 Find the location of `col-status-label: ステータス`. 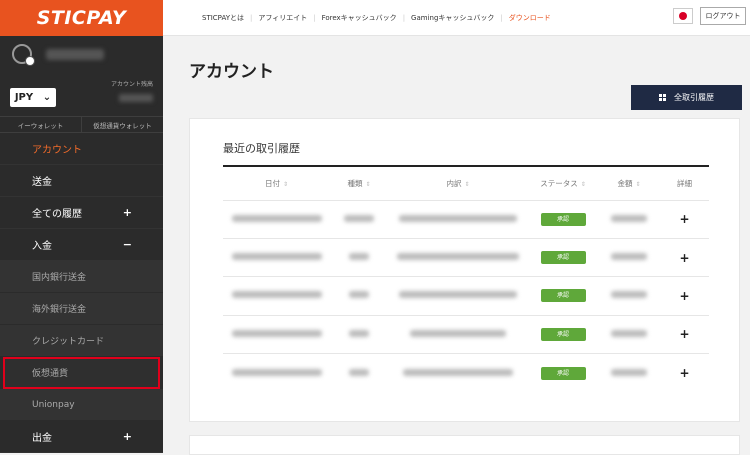

col-status-label: ステータス is located at coordinates (559, 183).